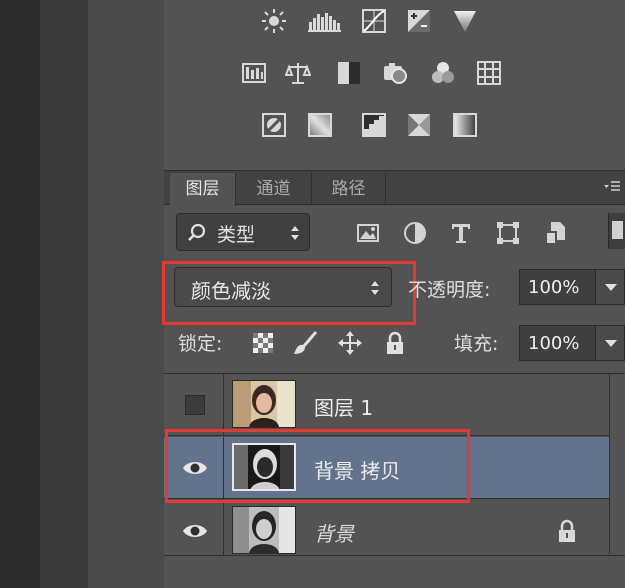 This screenshot has height=588, width=625. What do you see at coordinates (197, 232) in the screenshot?
I see `search-icon` at bounding box center [197, 232].